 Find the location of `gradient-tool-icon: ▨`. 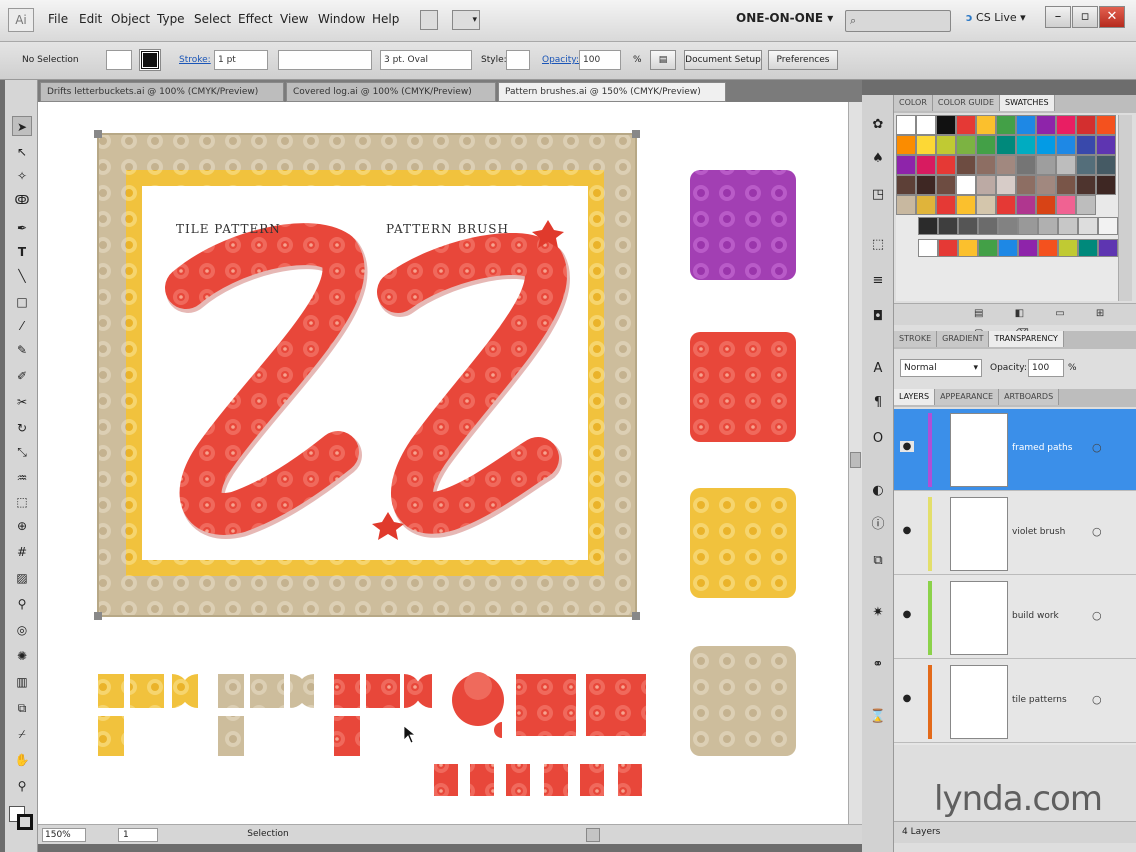

gradient-tool-icon: ▨ is located at coordinates (22, 578).